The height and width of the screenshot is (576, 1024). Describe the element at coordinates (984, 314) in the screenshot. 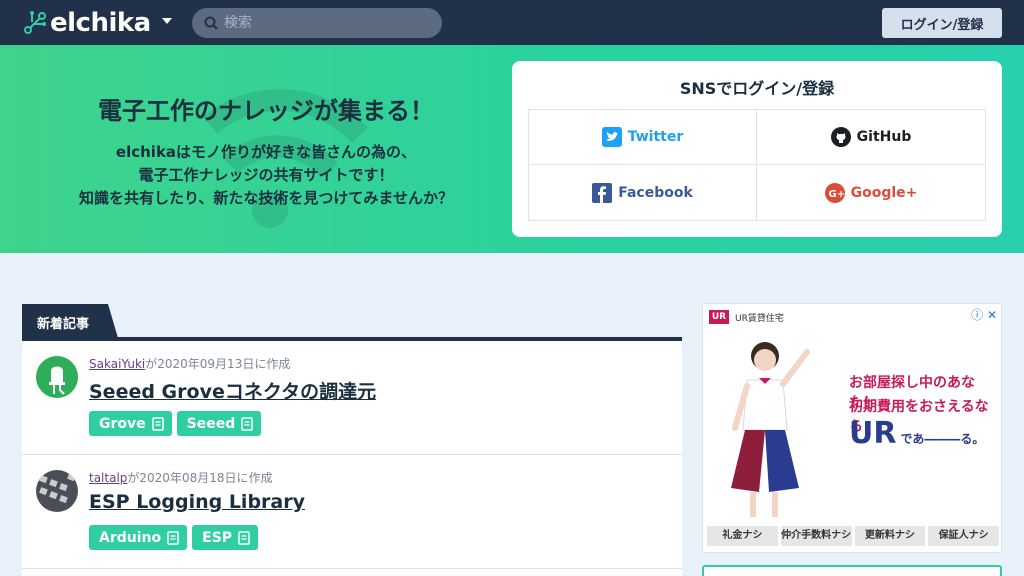

I see `ad-choices-icon: ⓘ ✕` at that location.